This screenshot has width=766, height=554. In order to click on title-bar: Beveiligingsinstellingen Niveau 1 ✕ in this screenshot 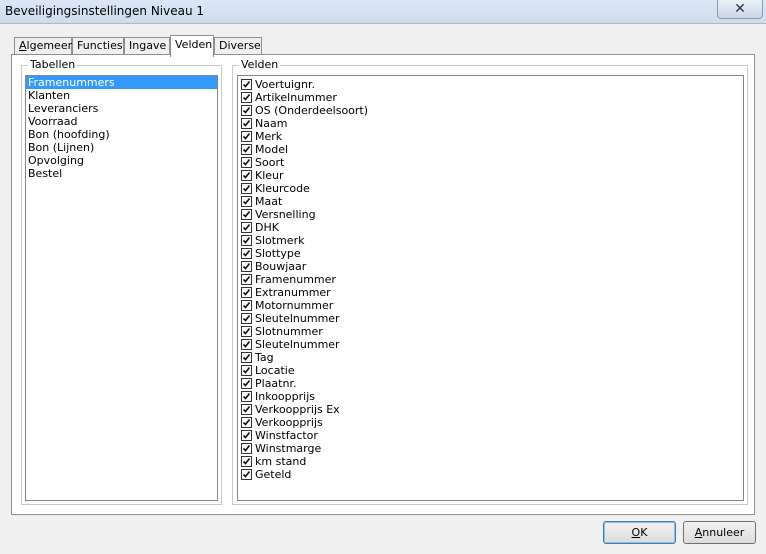, I will do `click(383, 12)`.